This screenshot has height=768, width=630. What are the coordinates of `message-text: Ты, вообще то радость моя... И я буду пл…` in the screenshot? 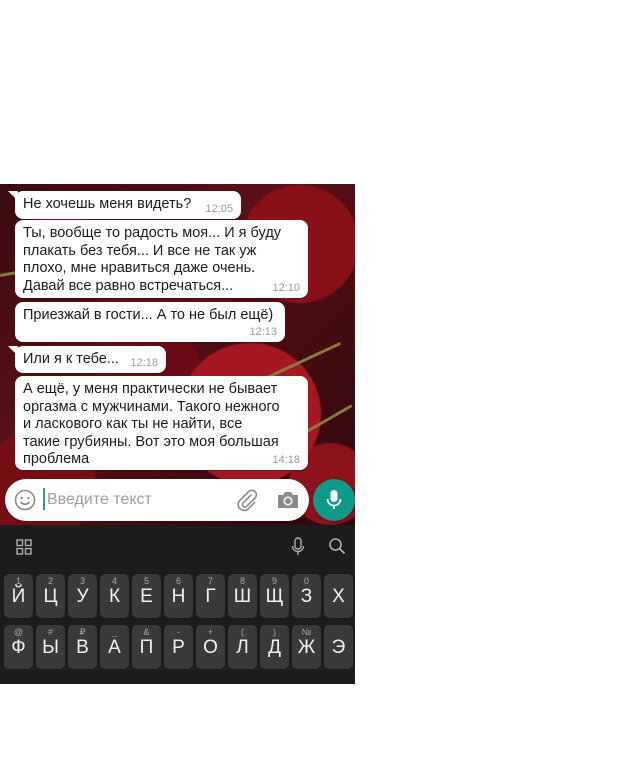 It's located at (152, 259).